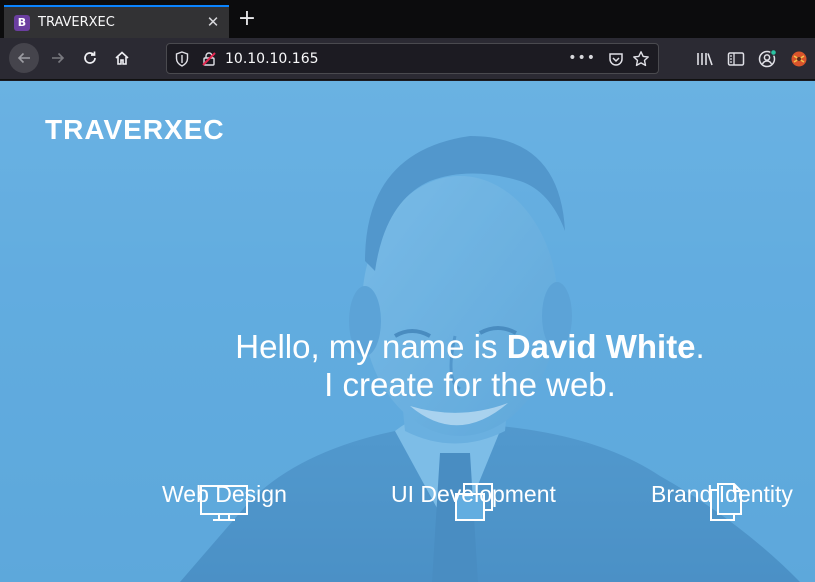 This screenshot has height=582, width=815. What do you see at coordinates (272, 59) in the screenshot?
I see `url-text: 10.10.10.165` at bounding box center [272, 59].